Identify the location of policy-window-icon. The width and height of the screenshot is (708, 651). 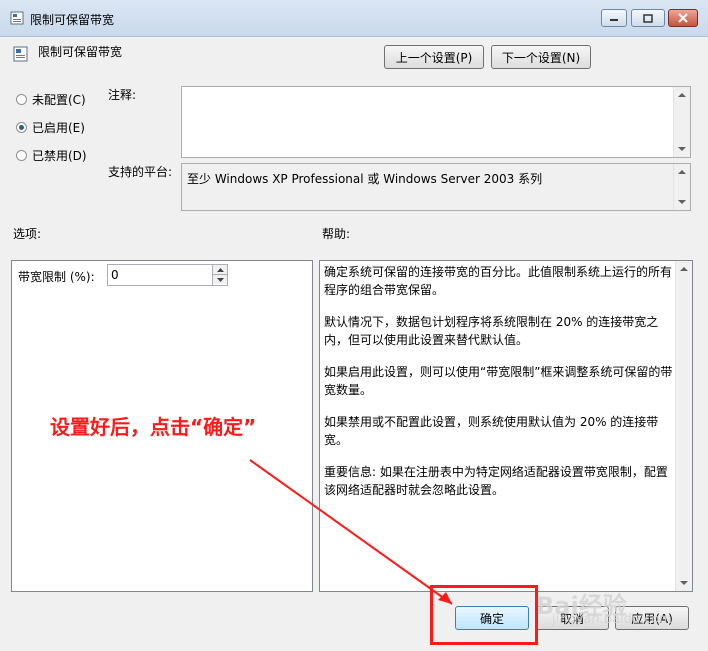
(17, 18).